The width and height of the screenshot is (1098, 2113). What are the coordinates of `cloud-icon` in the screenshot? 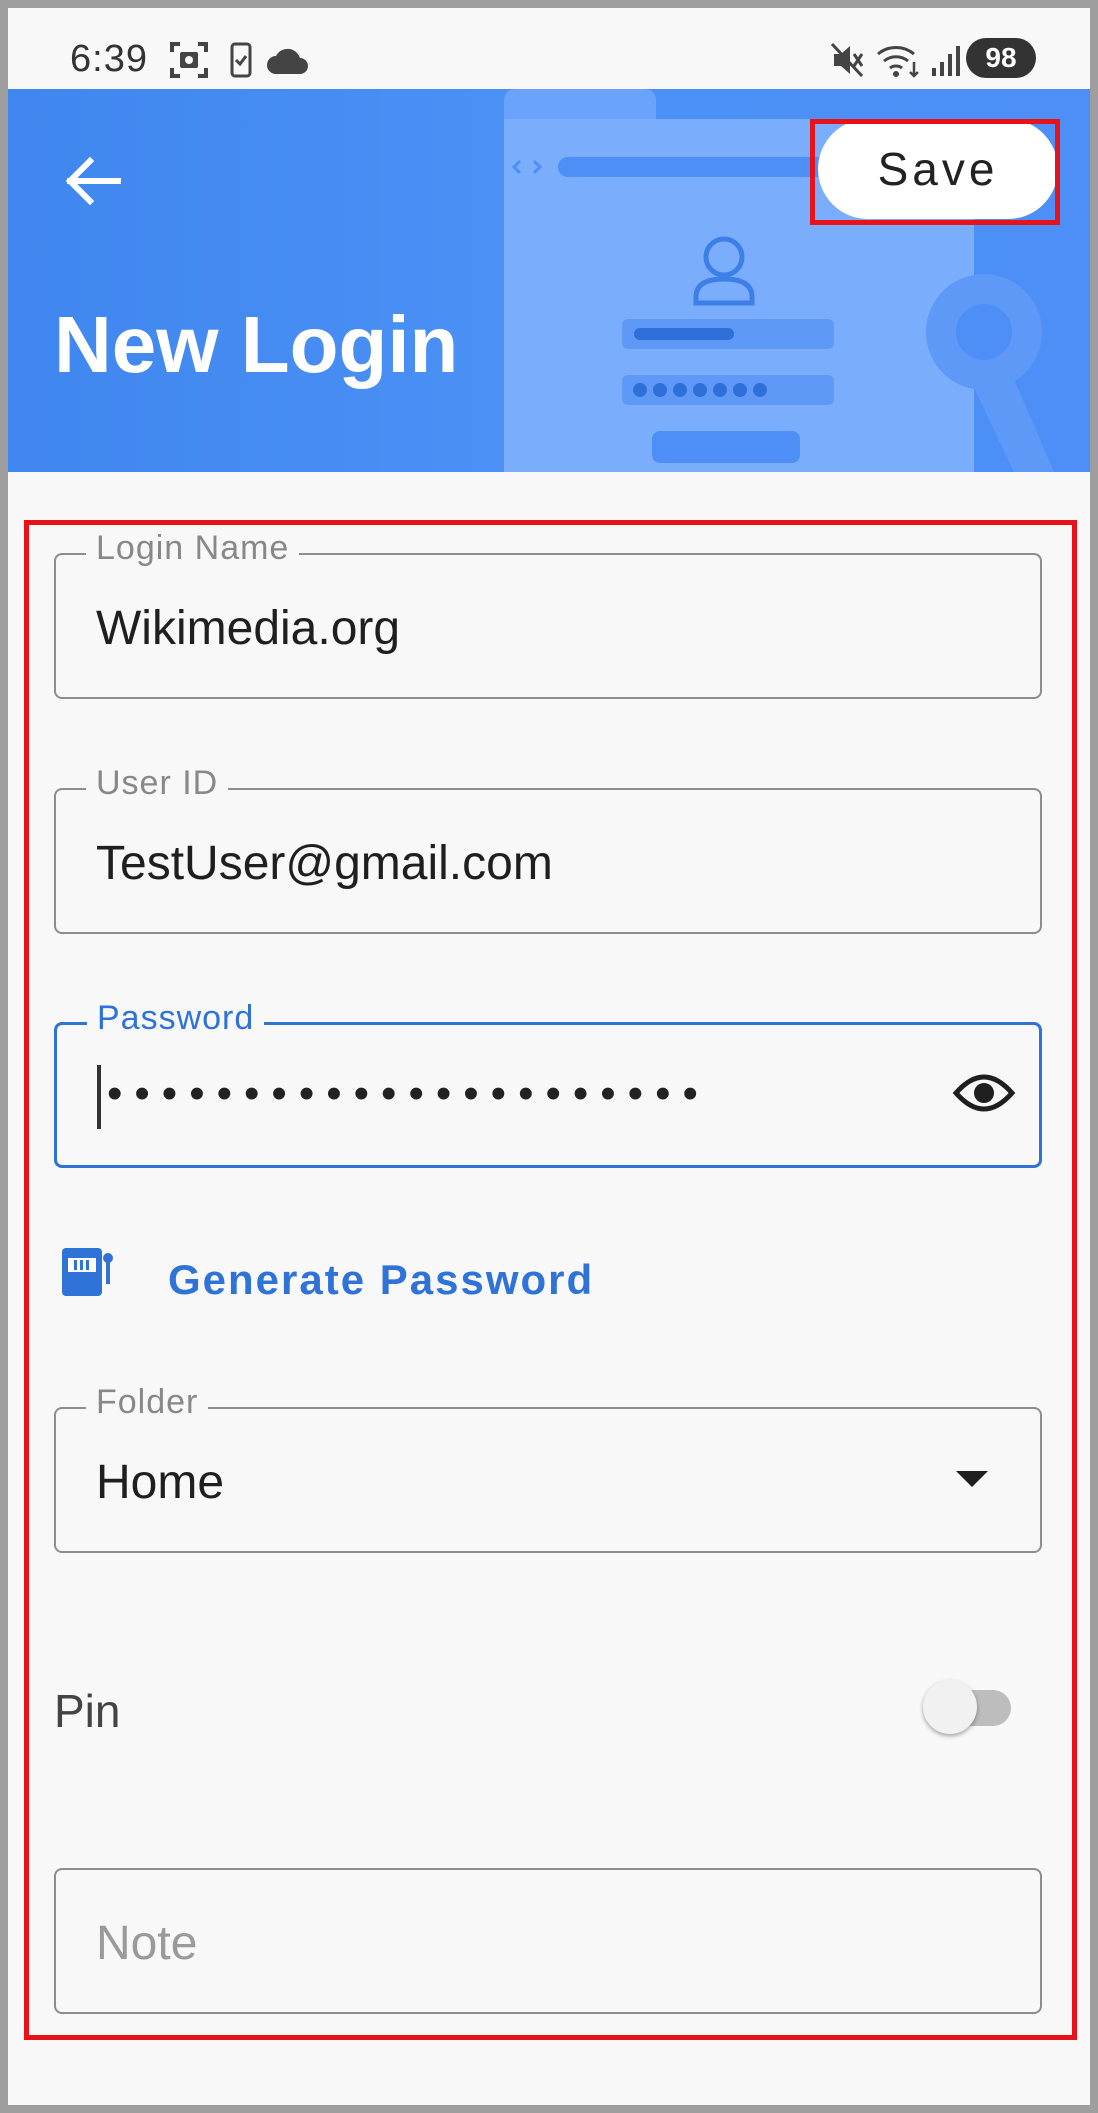 It's located at (287, 61).